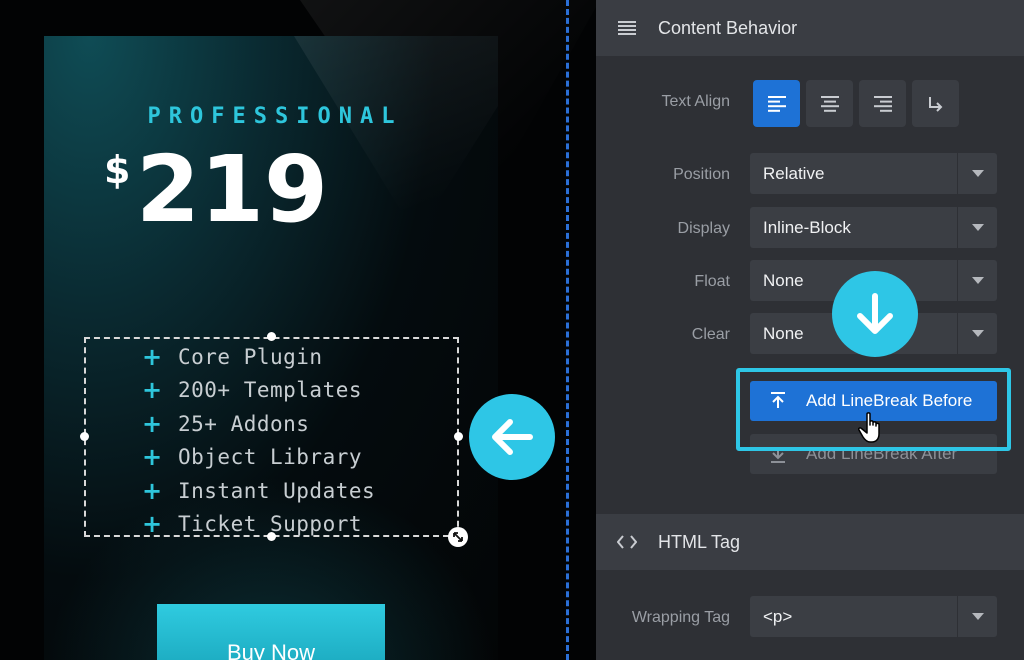 Image resolution: width=1024 pixels, height=660 pixels. I want to click on section-title: Content Behavior, so click(728, 27).